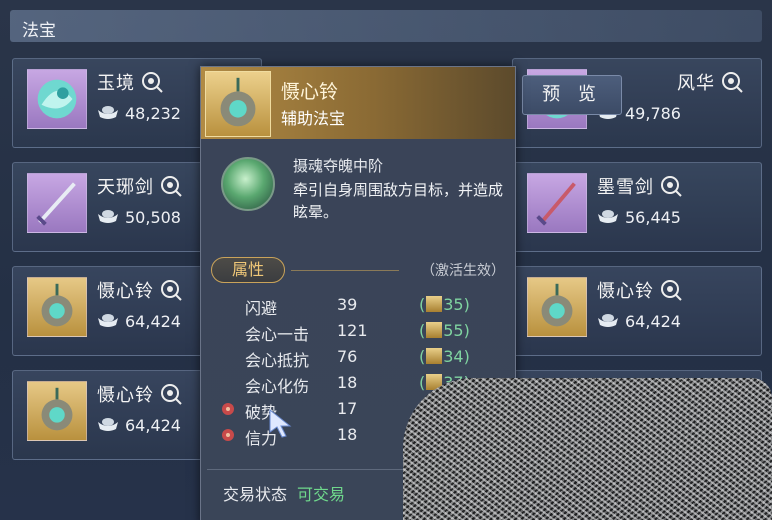  Describe the element at coordinates (572, 95) in the screenshot. I see `preview-button: 预 览` at that location.